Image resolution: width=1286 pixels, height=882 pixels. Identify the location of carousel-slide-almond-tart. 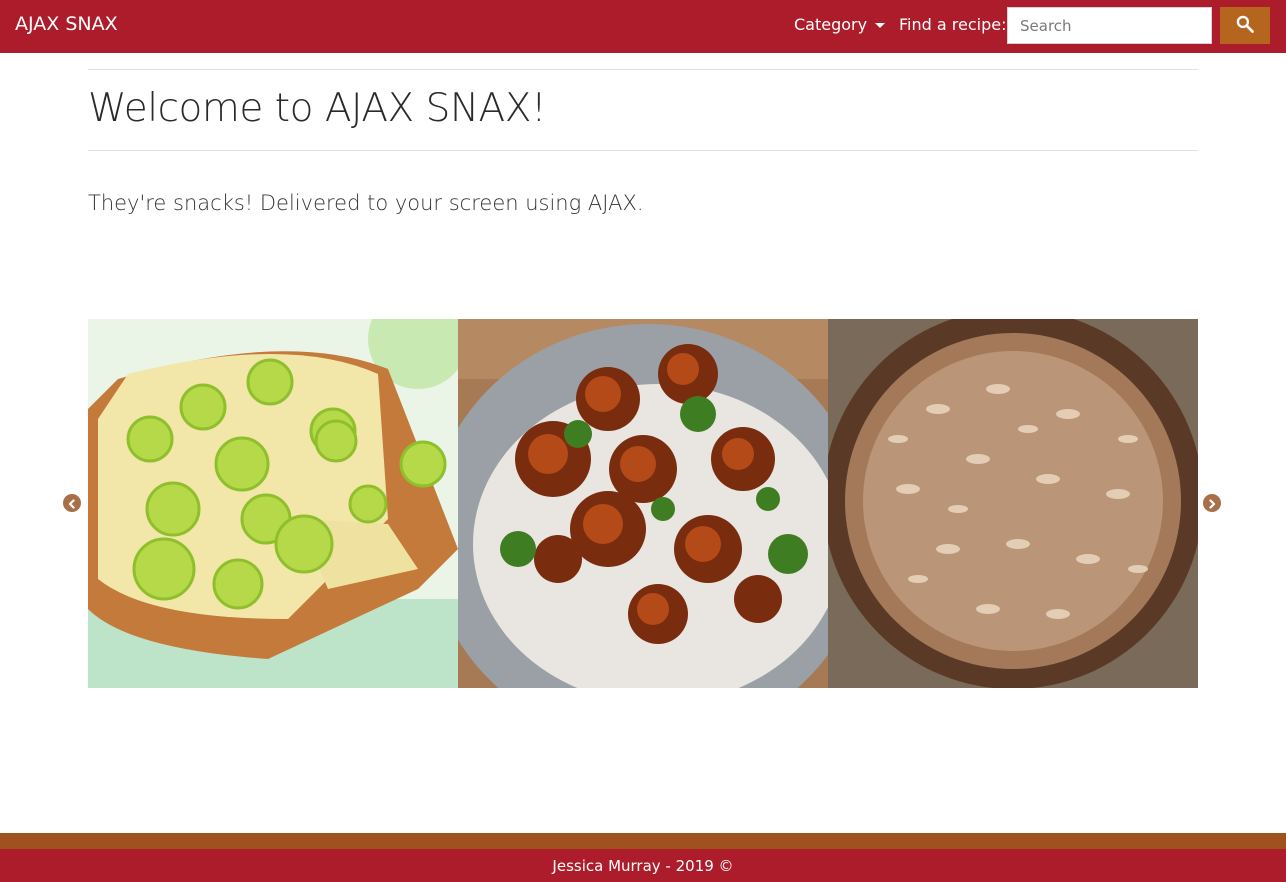
(1013, 503).